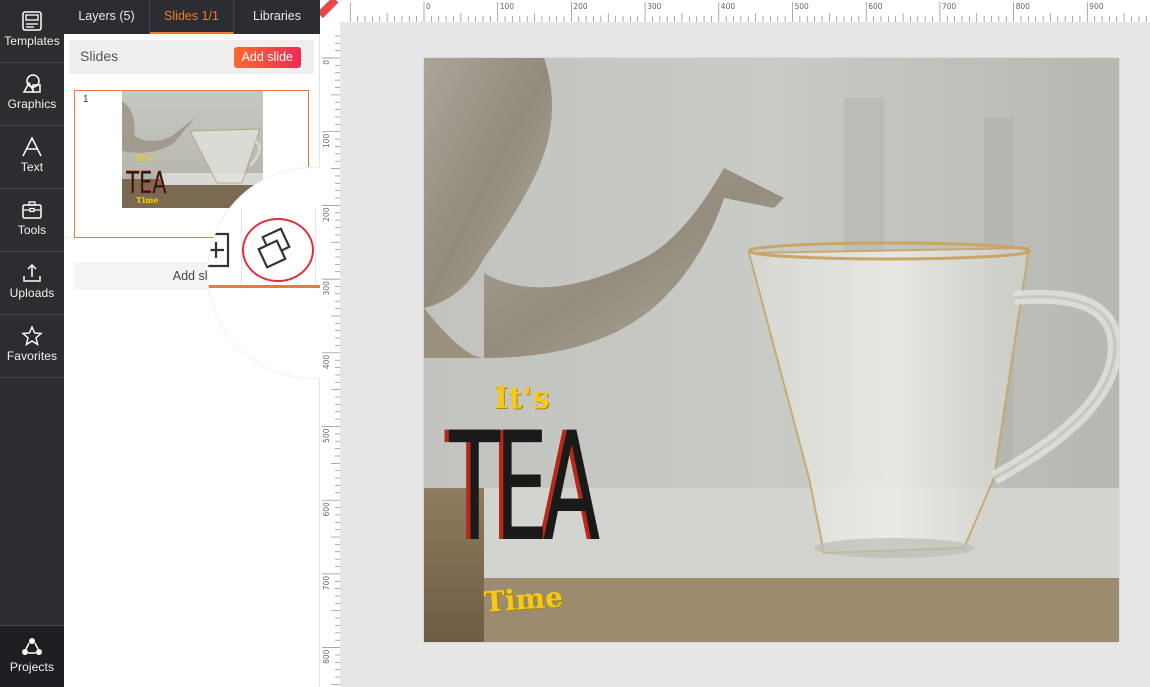 This screenshot has height=687, width=1150. Describe the element at coordinates (32, 41) in the screenshot. I see `rail-label-templates: Templates` at that location.